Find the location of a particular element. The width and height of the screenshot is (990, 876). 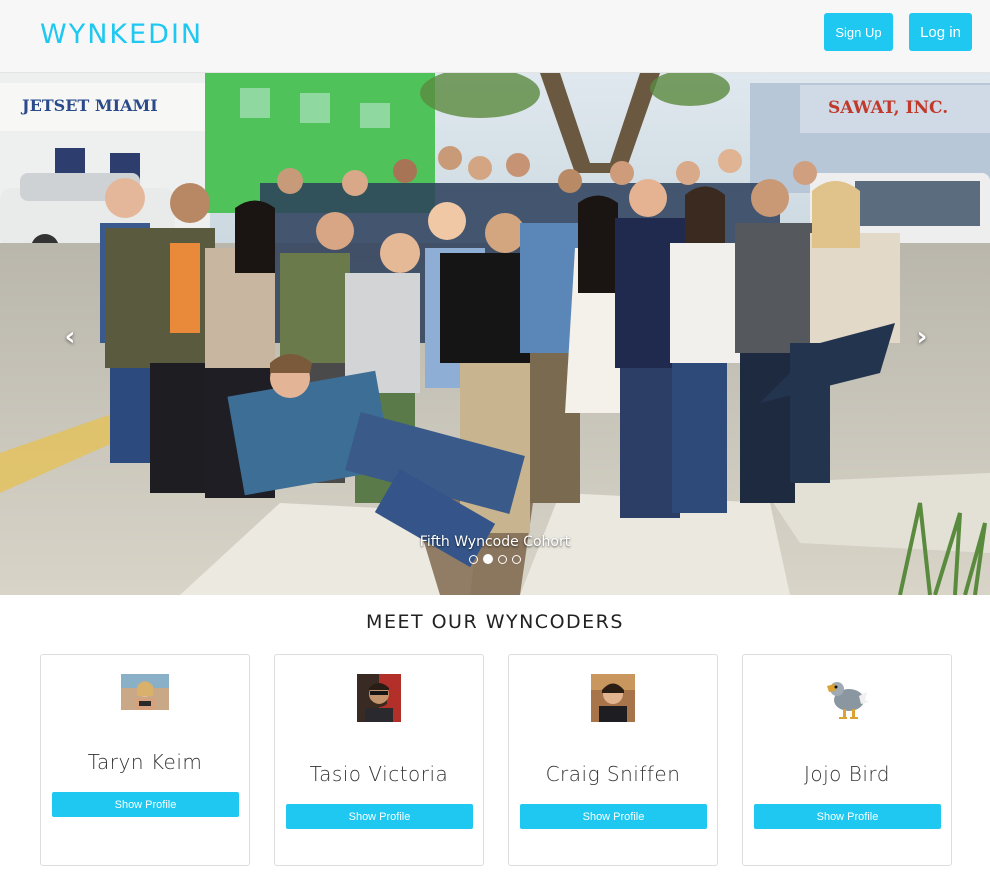

wyncoder-name: Jojo Bird is located at coordinates (846, 774).